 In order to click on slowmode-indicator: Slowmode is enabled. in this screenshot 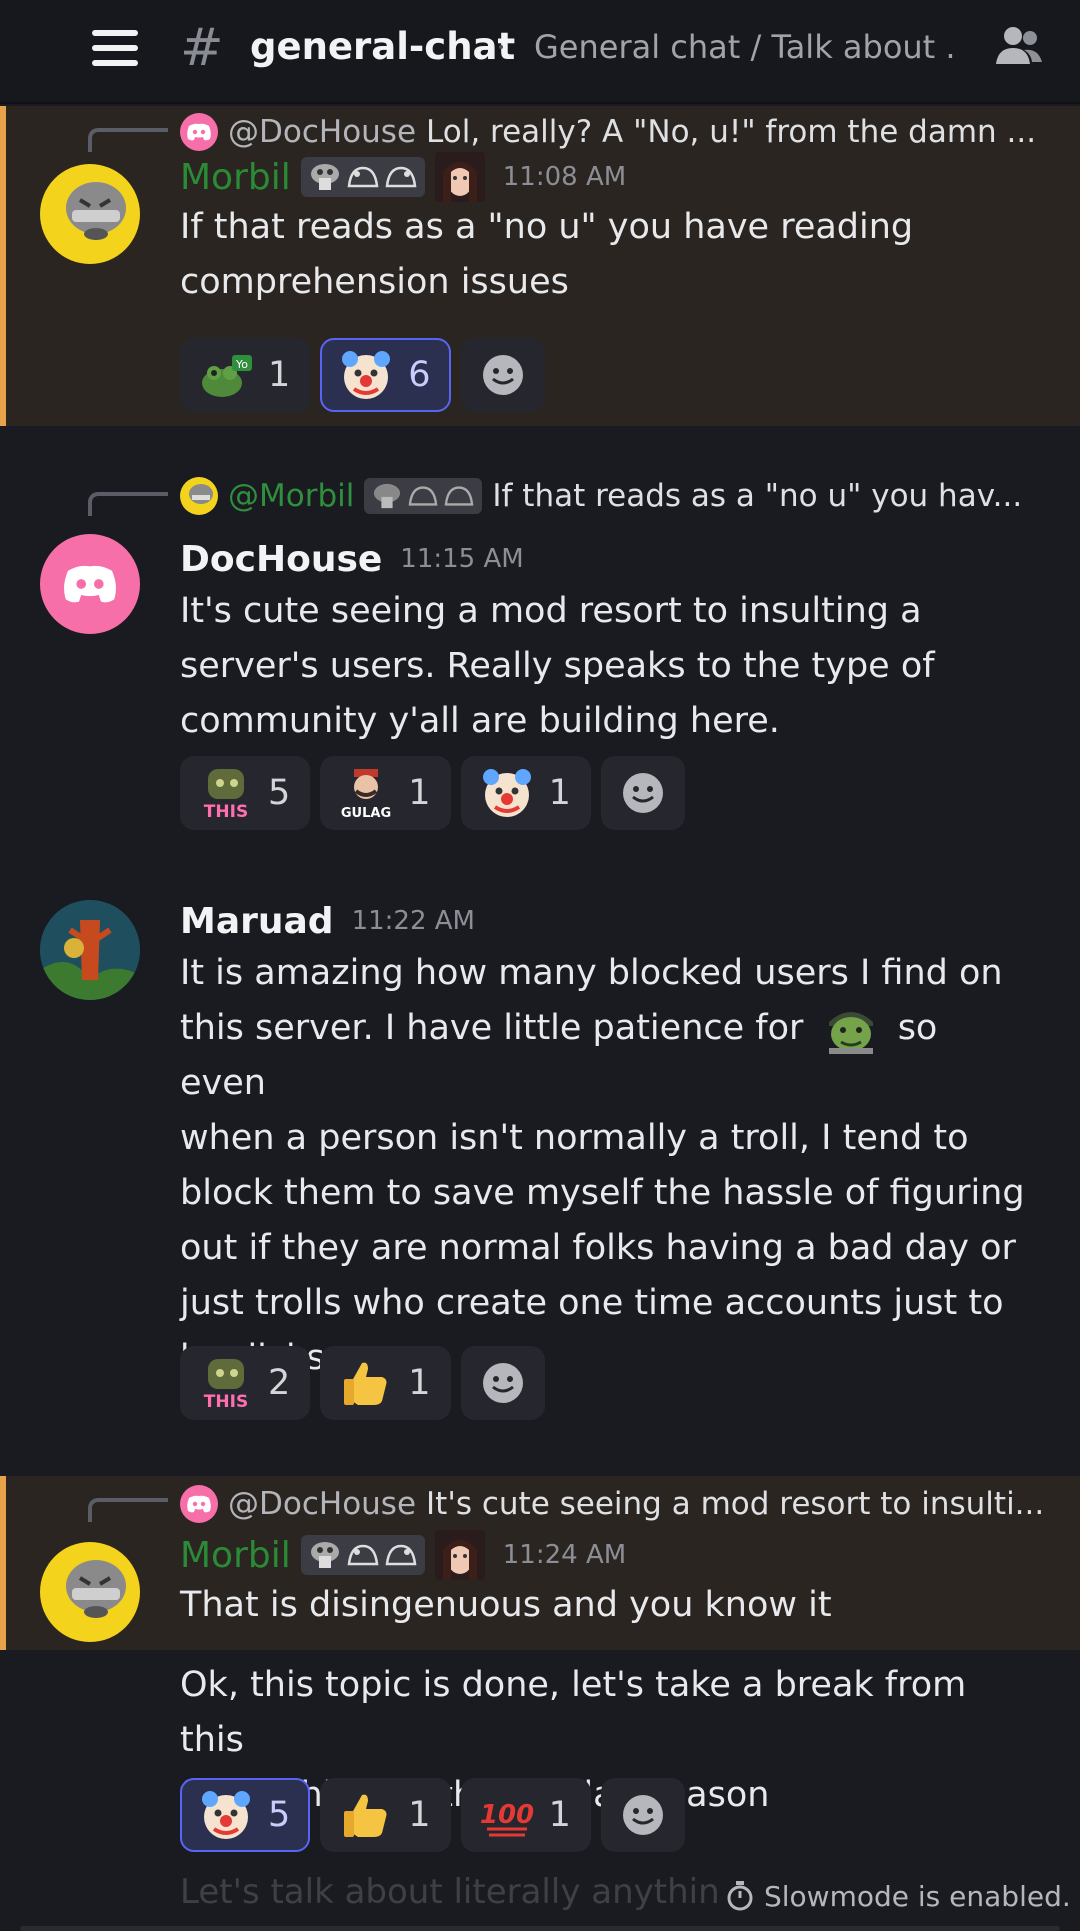, I will do `click(894, 1896)`.